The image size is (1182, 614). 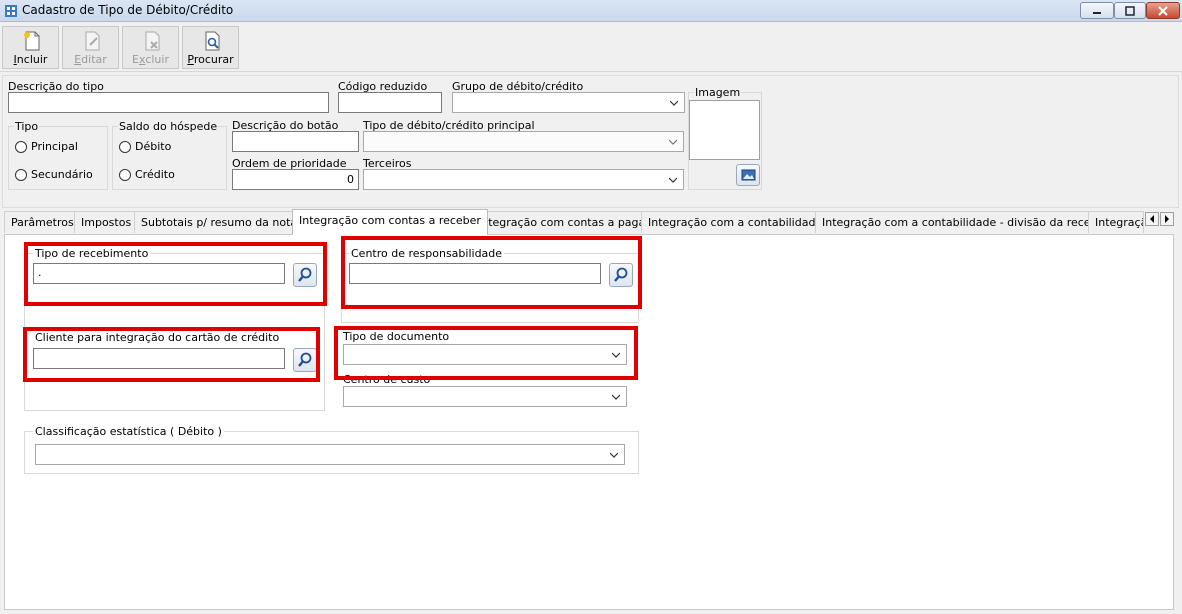 I want to click on maximize-button, so click(x=1130, y=10).